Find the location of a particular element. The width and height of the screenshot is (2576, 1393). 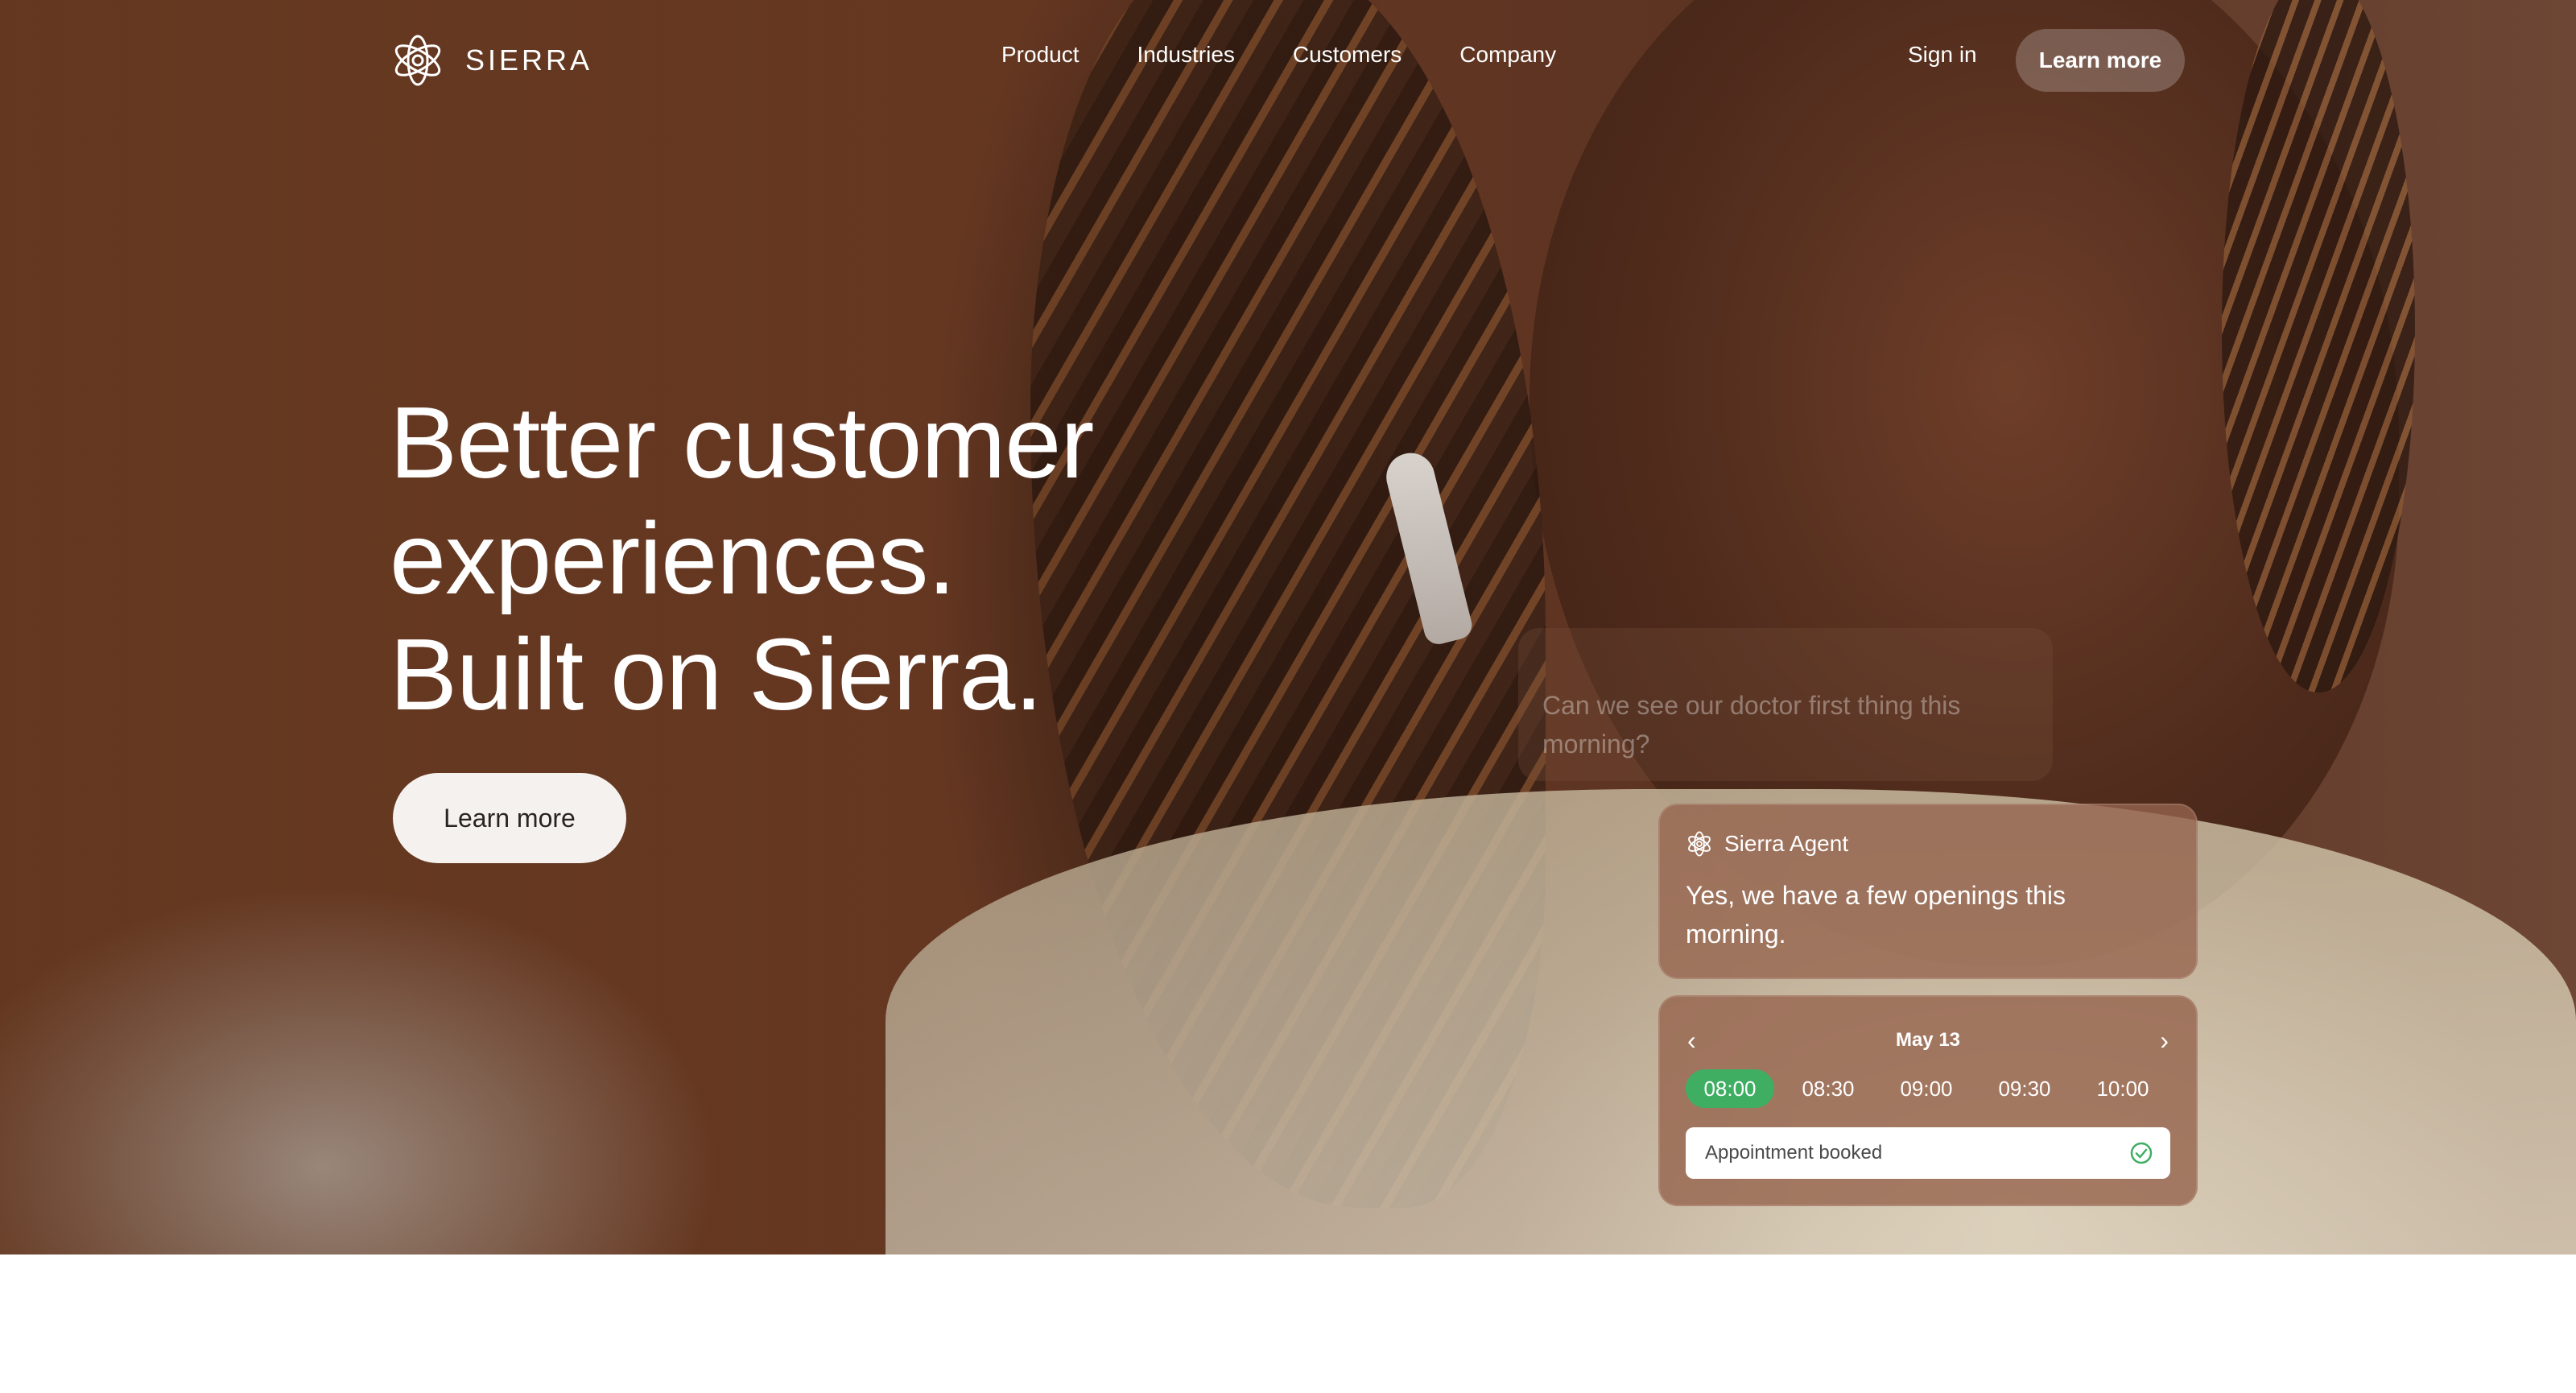

nav-customers: Customers is located at coordinates (1347, 55).